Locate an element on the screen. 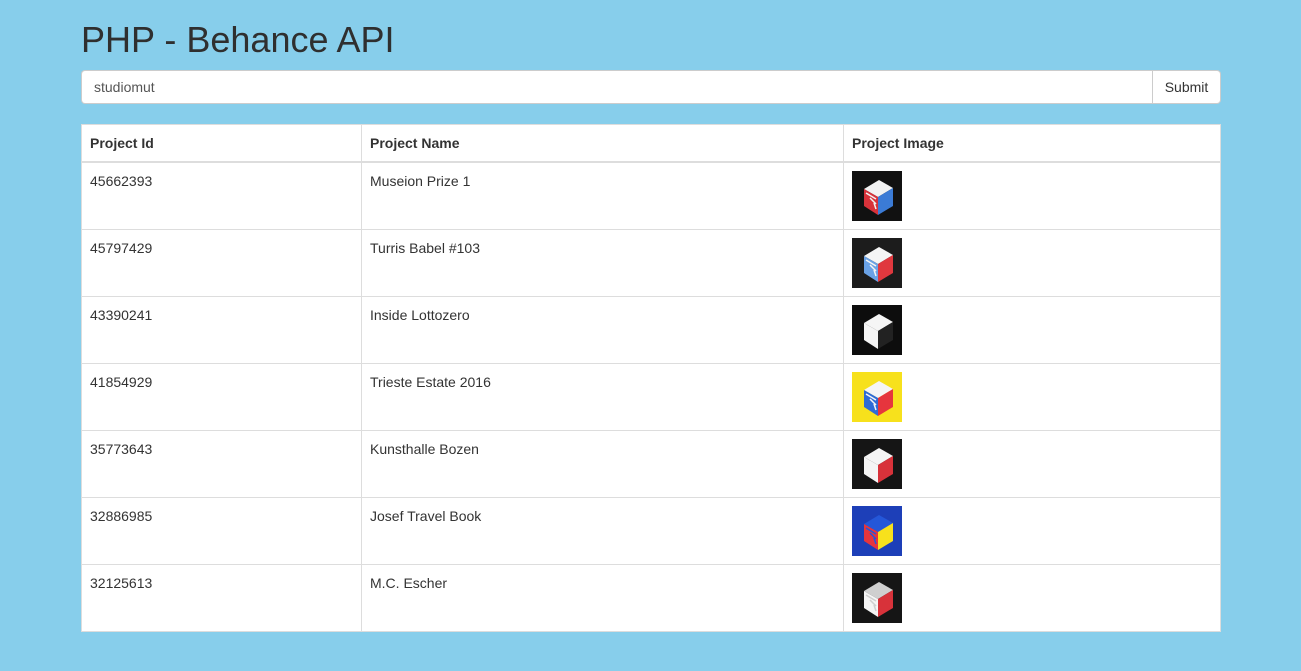 Image resolution: width=1301 pixels, height=671 pixels. table-row: 35773643 Kunsthalle Bozen is located at coordinates (651, 464).